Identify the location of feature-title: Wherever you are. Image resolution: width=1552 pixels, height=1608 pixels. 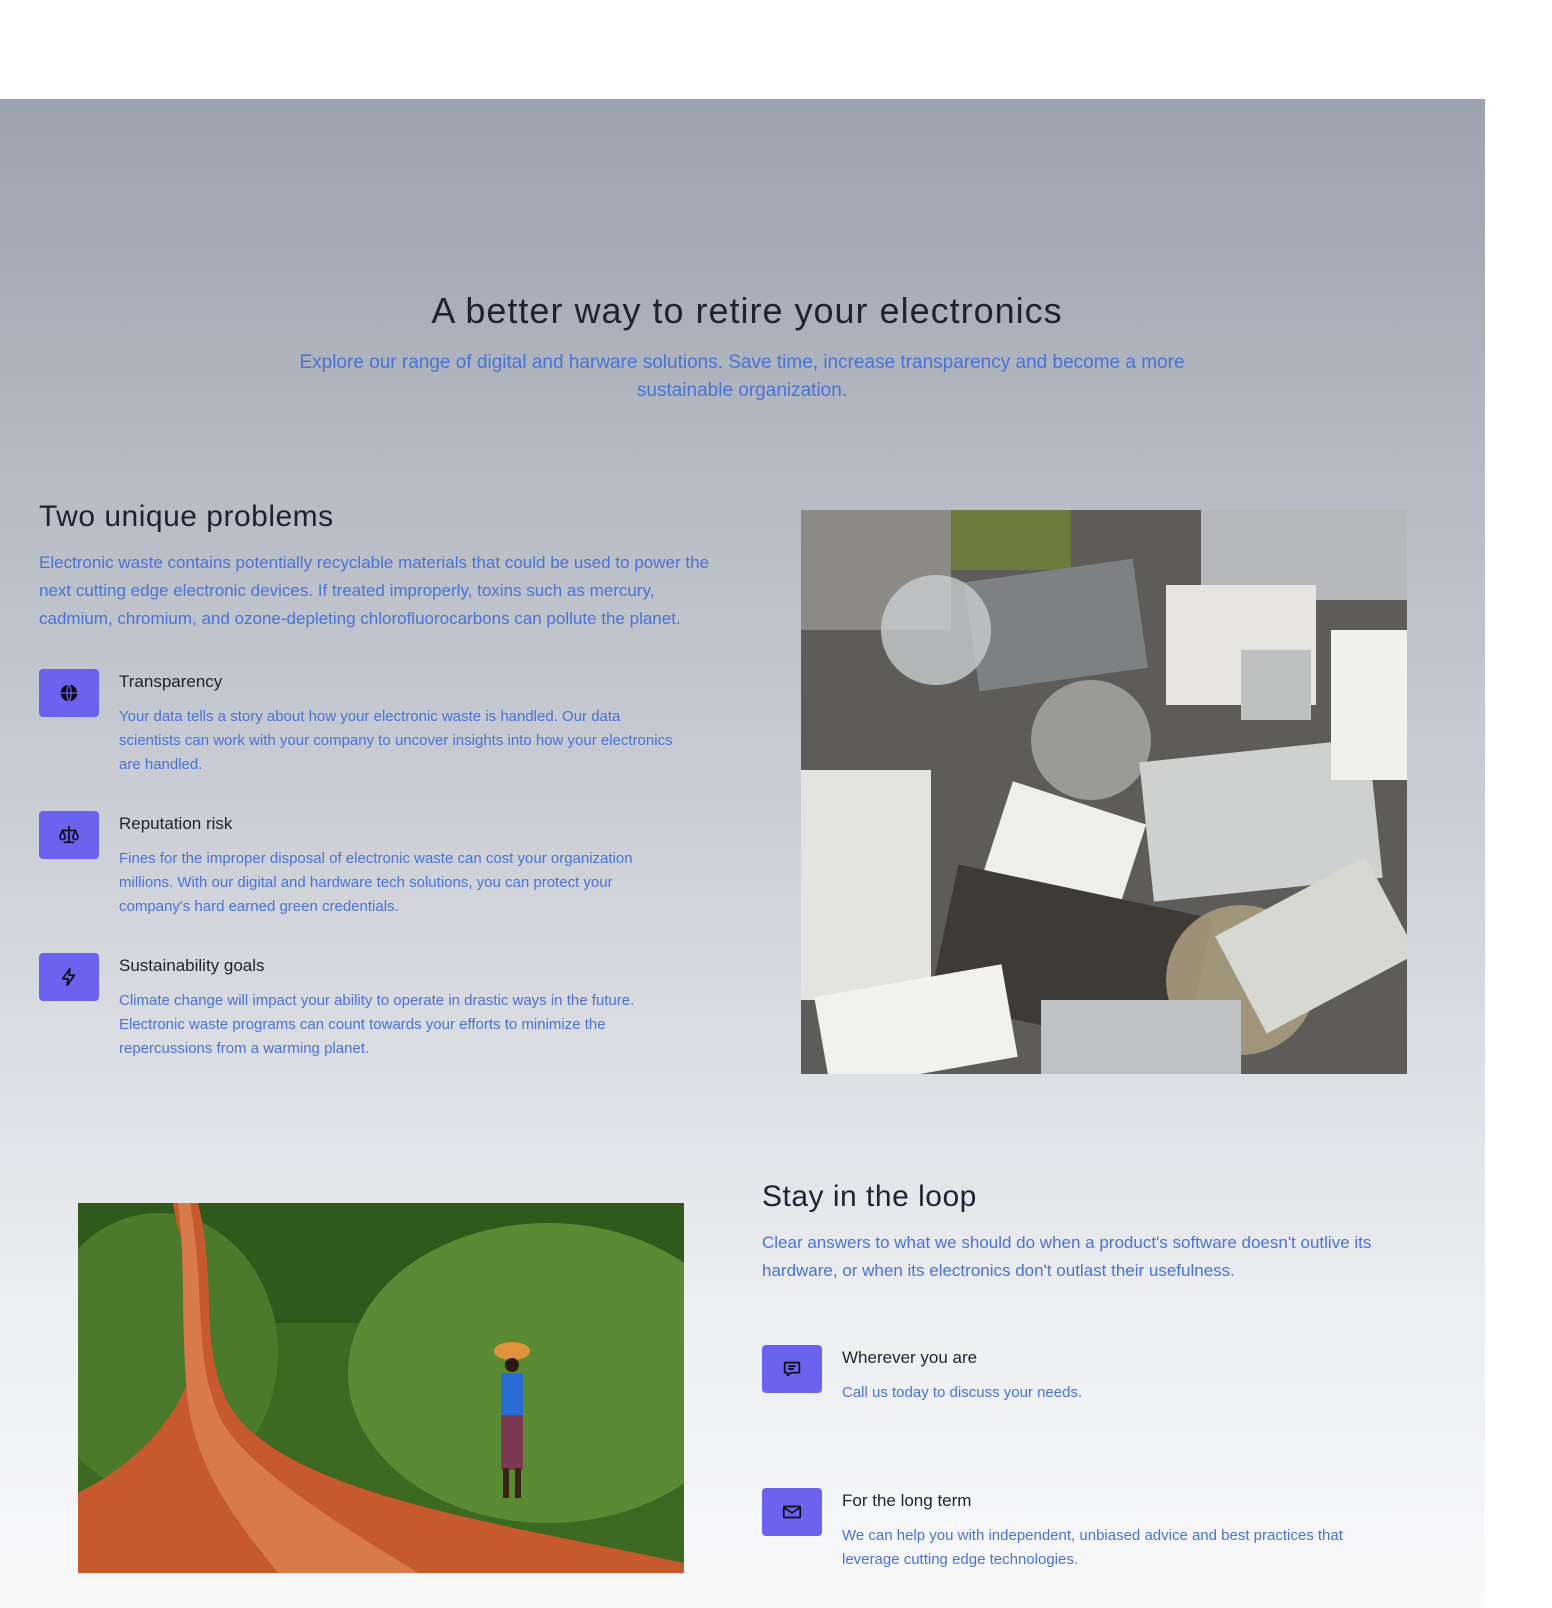
(910, 1357).